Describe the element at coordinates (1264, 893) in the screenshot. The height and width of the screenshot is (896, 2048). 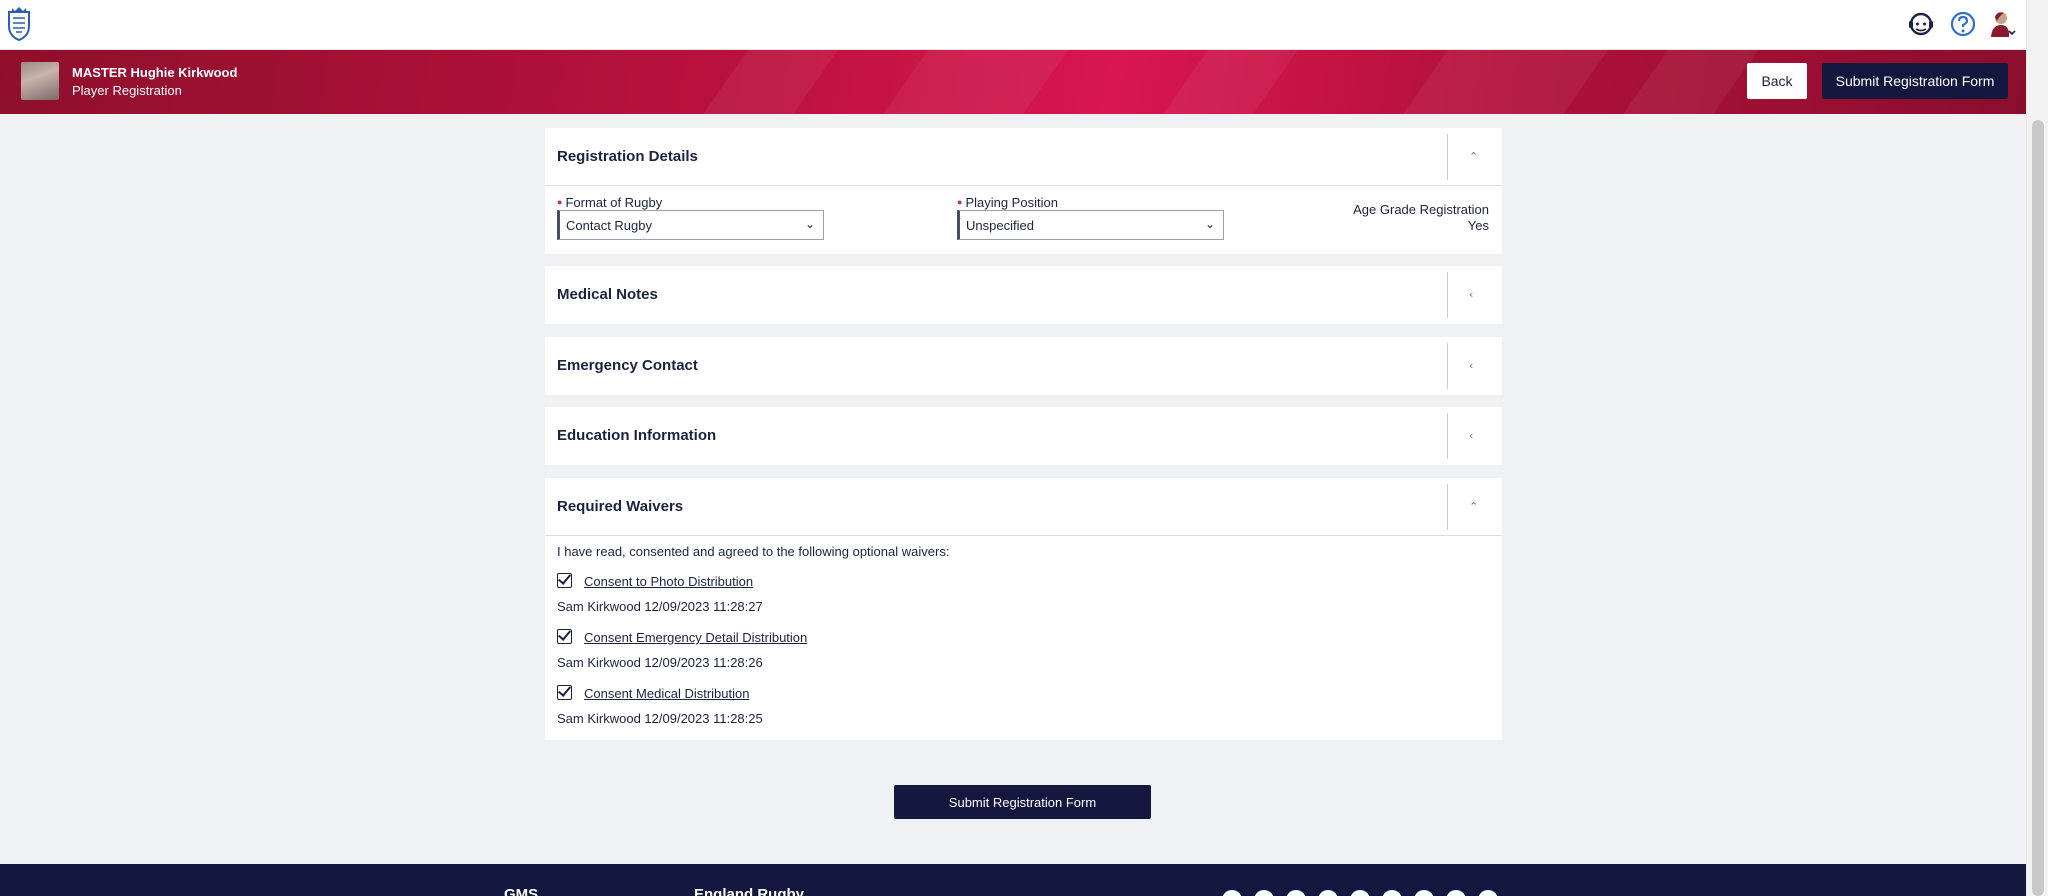
I see `twitter-icon` at that location.